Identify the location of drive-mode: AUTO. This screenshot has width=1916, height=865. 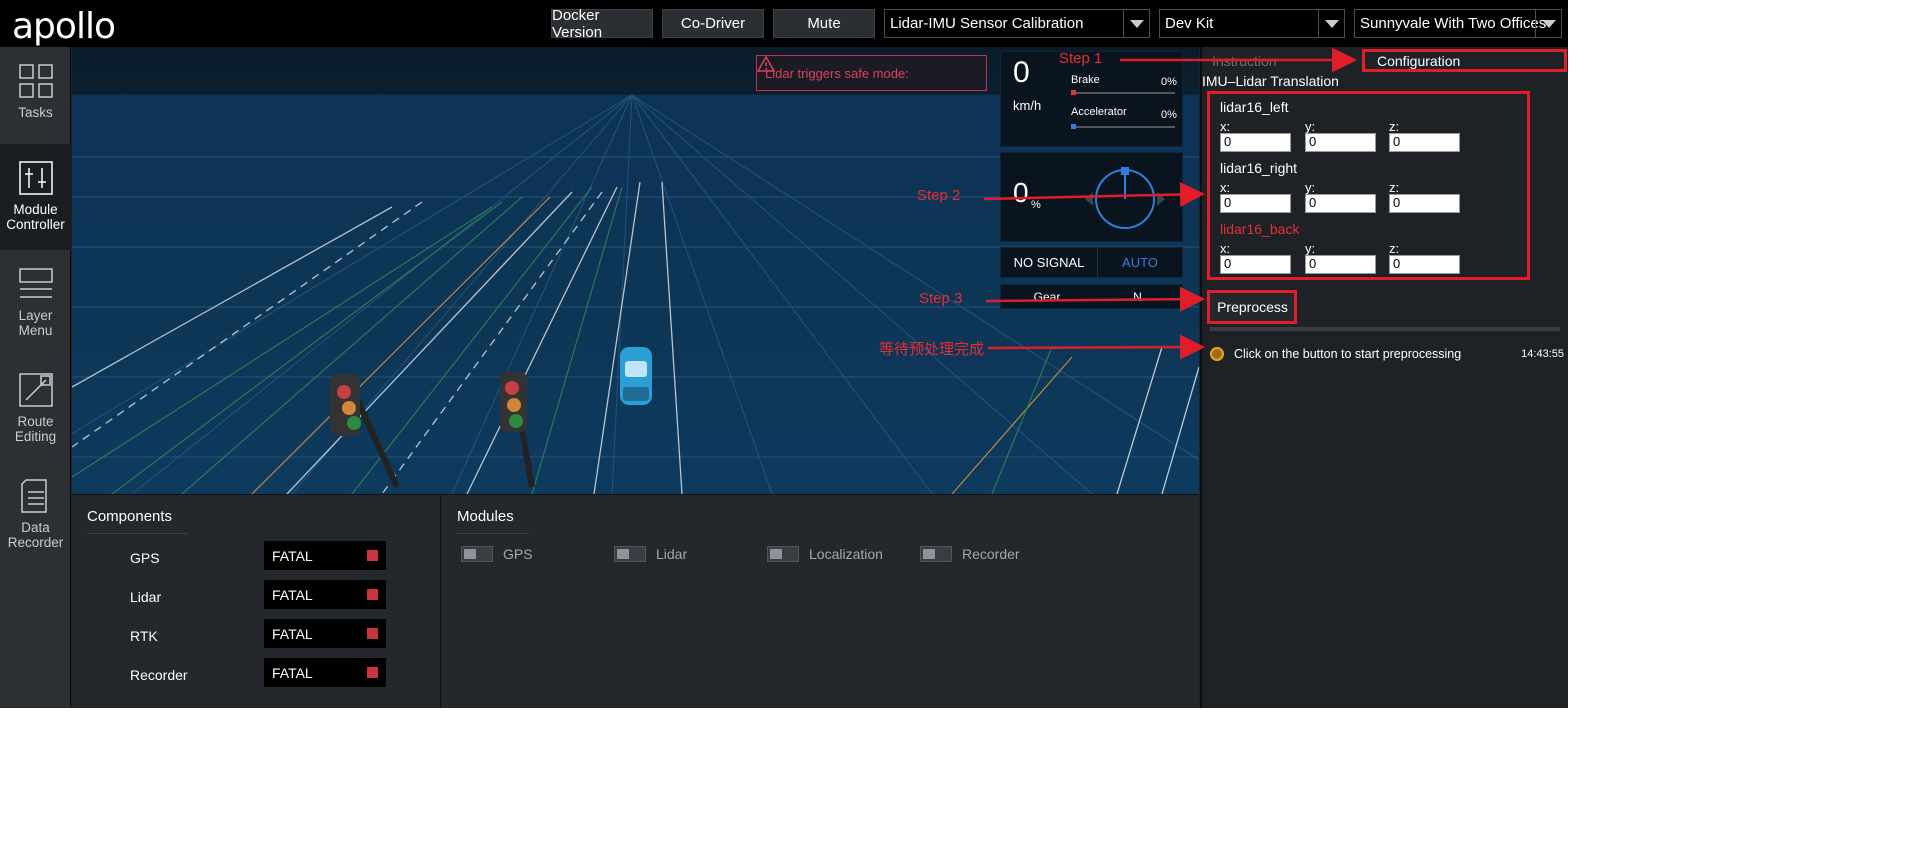
(1139, 262).